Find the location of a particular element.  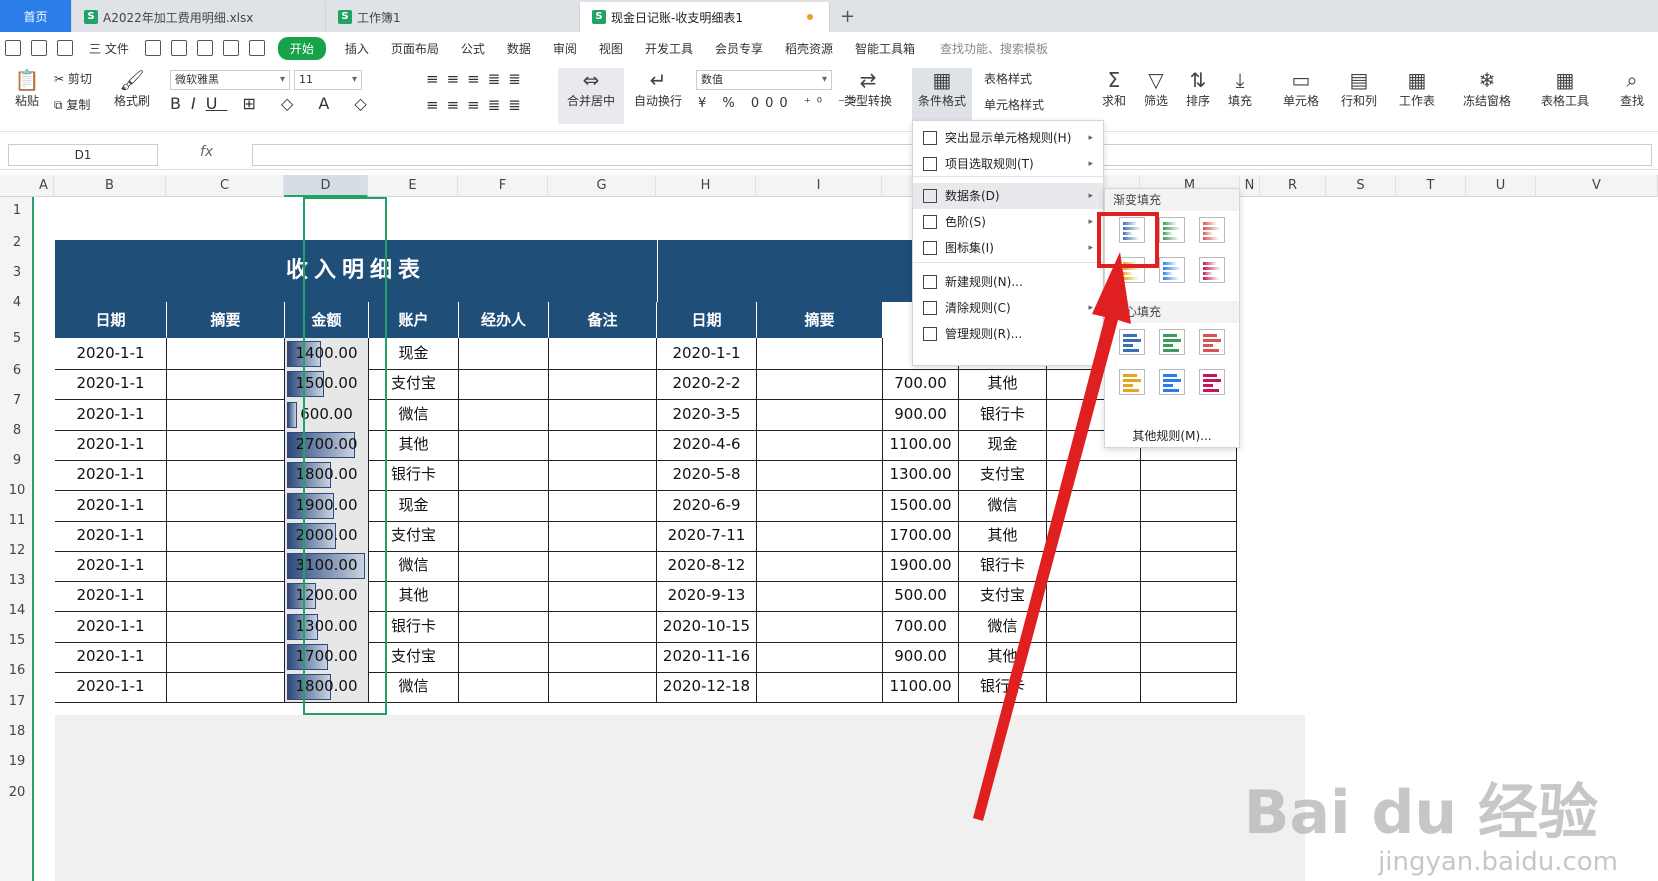

red-arrow is located at coordinates (1052, 536).